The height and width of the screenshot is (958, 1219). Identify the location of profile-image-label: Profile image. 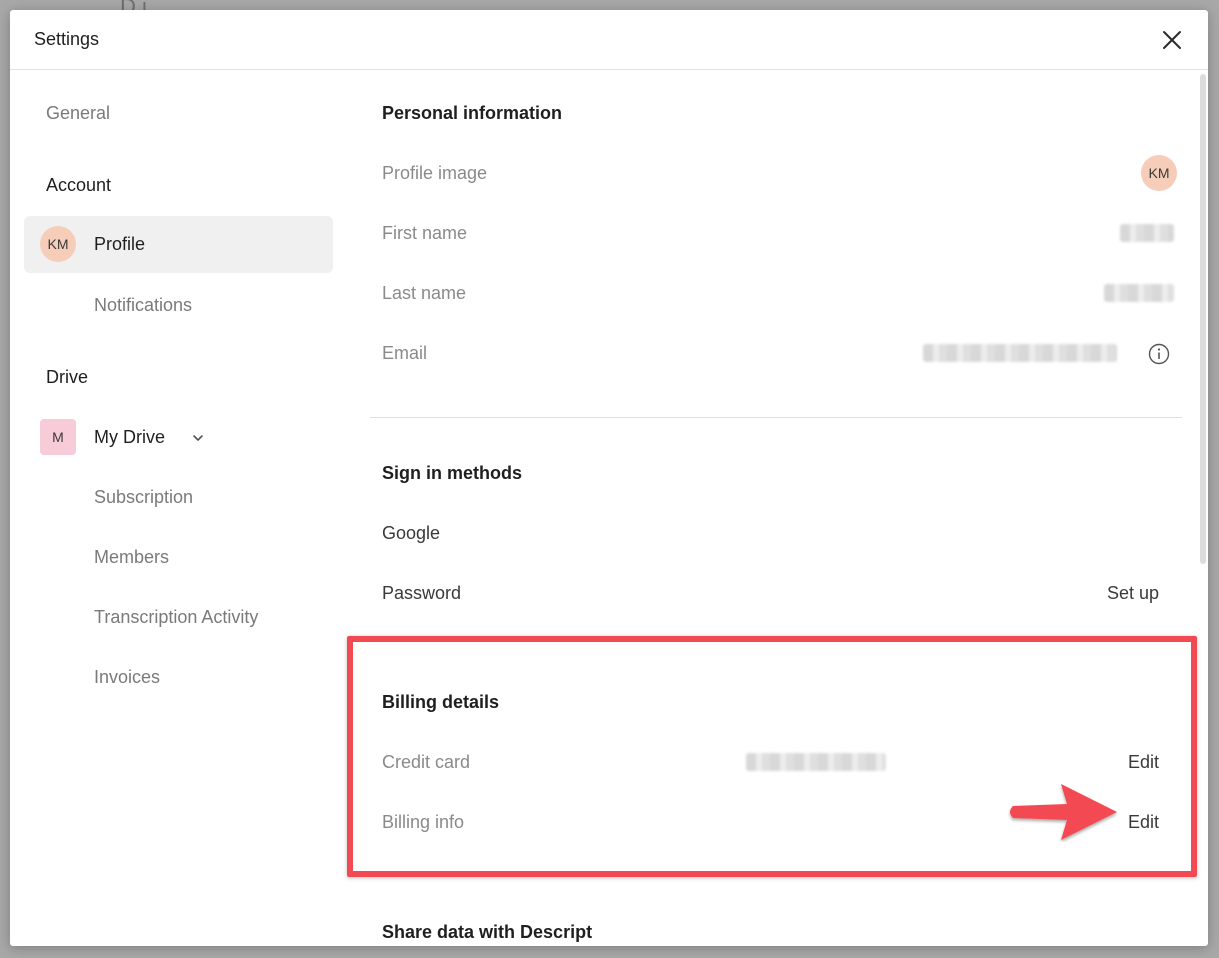
(435, 173).